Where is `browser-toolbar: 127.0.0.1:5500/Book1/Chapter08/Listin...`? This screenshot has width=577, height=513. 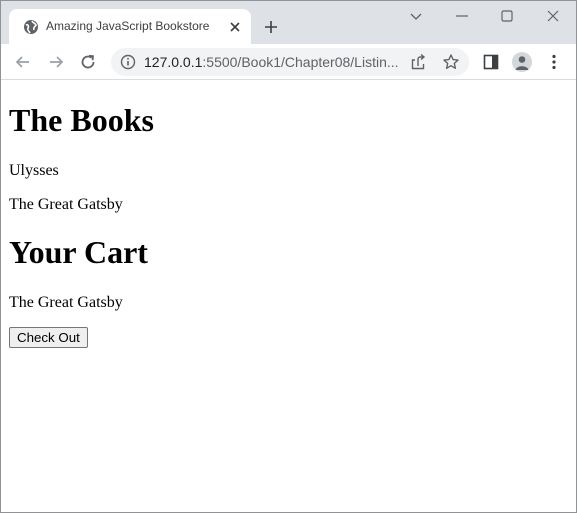 browser-toolbar: 127.0.0.1:5500/Book1/Chapter08/Listin... is located at coordinates (288, 62).